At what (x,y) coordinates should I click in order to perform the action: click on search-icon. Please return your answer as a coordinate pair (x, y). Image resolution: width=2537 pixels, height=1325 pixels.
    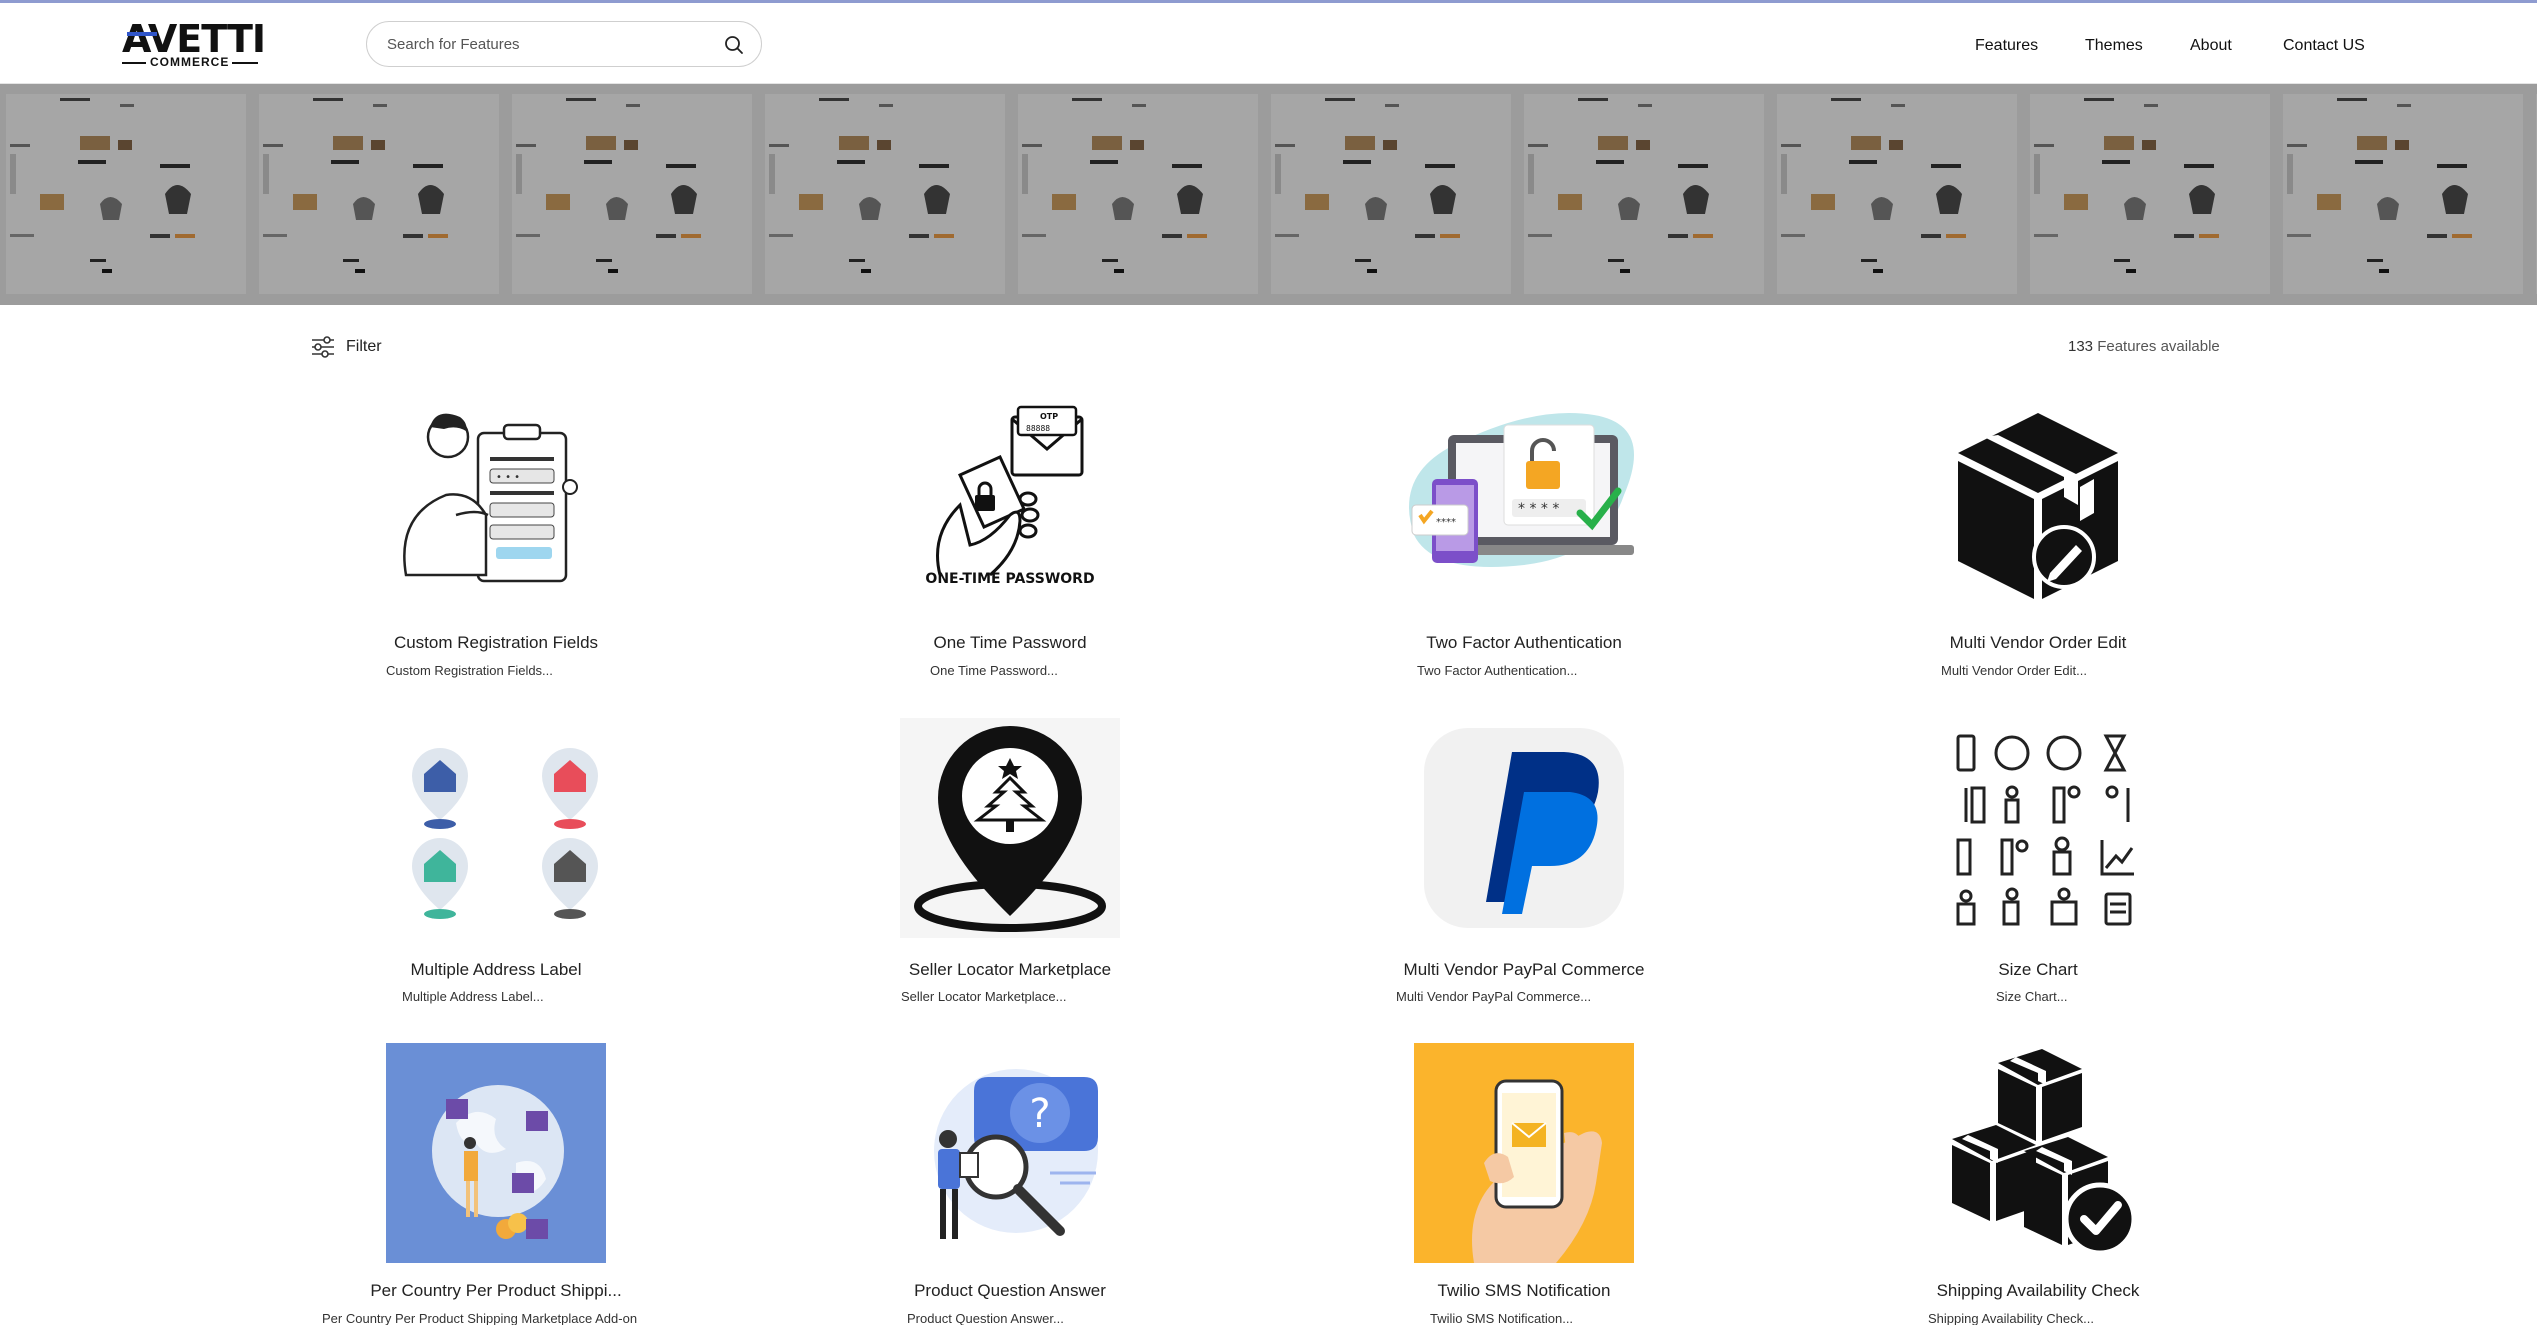
    Looking at the image, I should click on (734, 45).